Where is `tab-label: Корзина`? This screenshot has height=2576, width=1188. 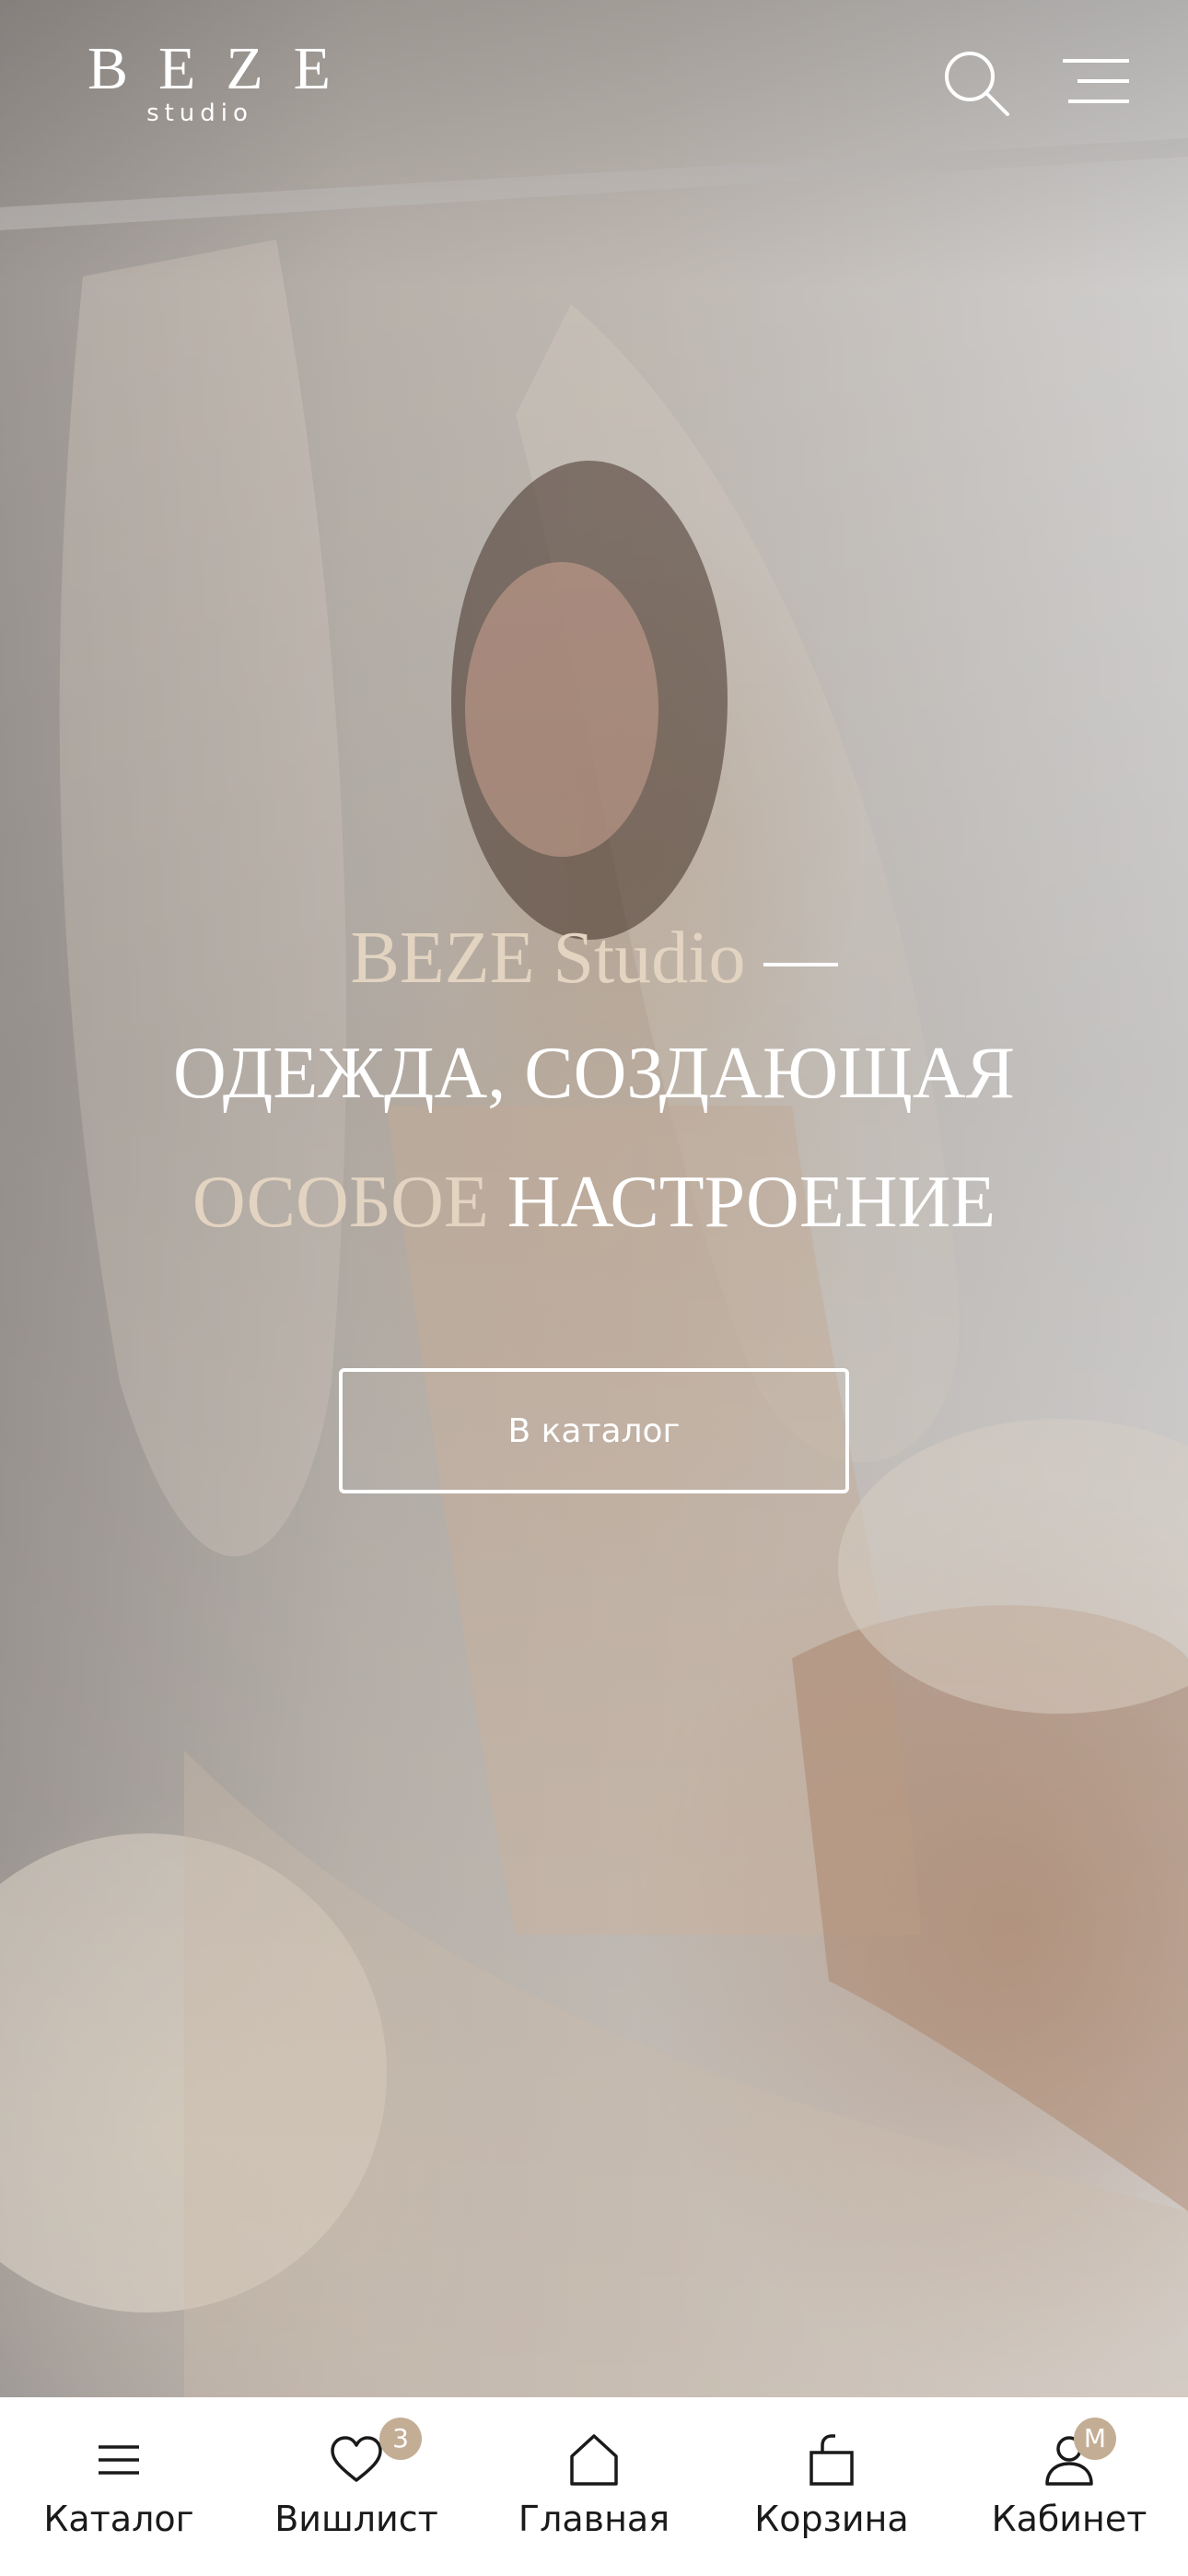 tab-label: Корзина is located at coordinates (831, 2519).